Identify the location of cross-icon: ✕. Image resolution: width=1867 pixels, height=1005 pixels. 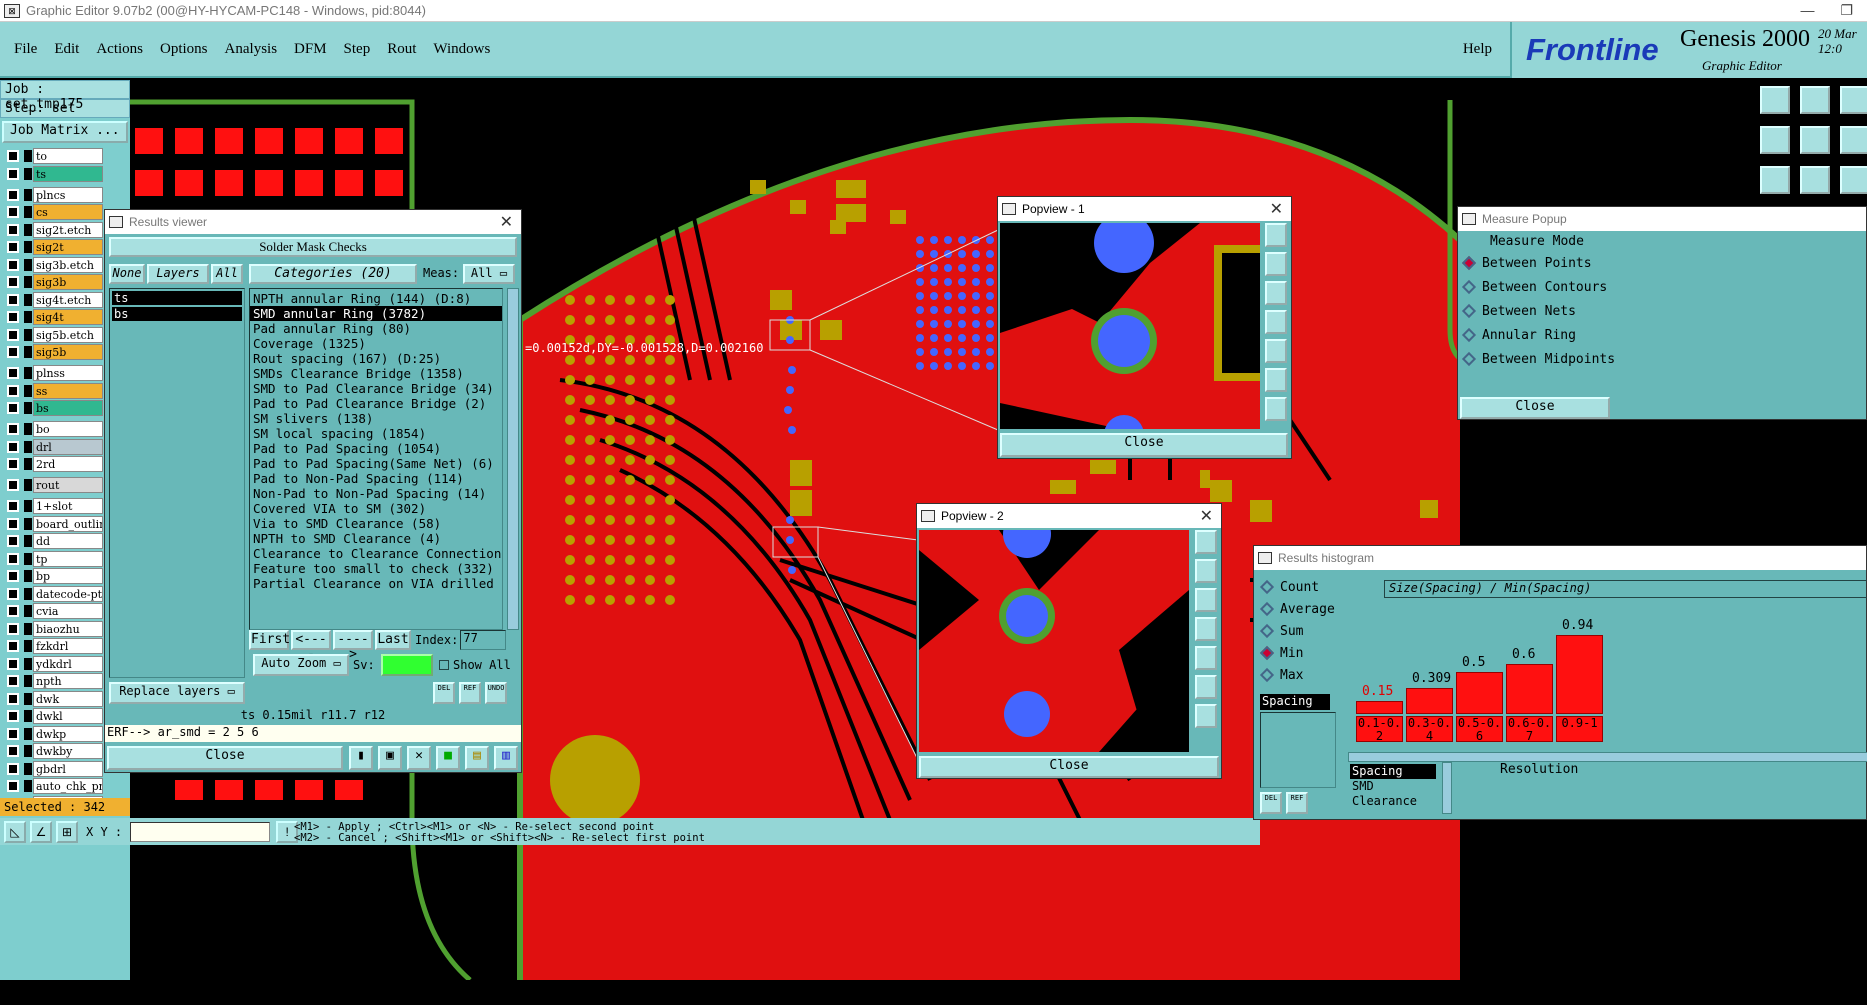
(419, 758).